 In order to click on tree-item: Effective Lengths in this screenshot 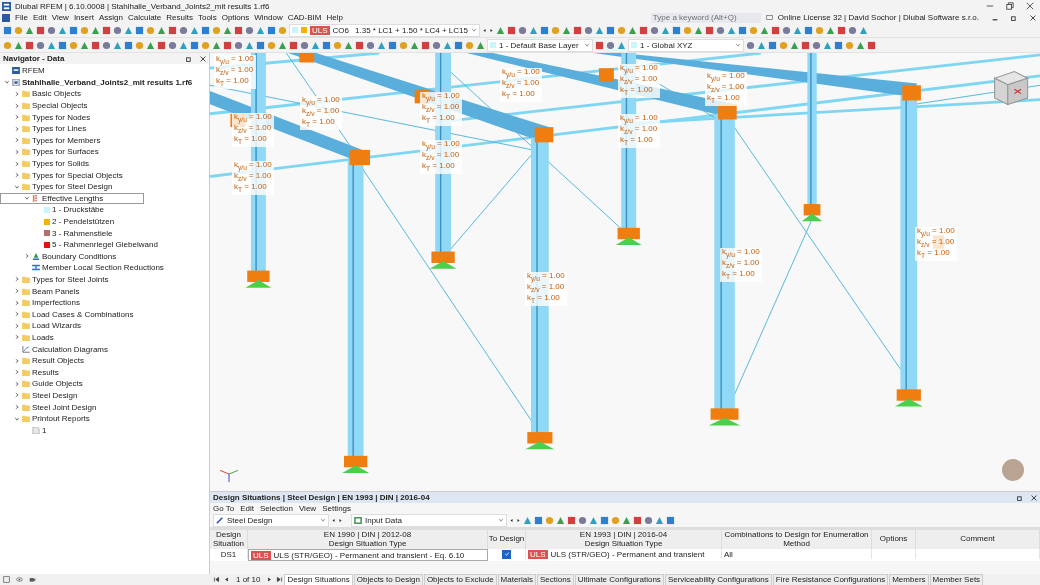, I will do `click(72, 198)`.